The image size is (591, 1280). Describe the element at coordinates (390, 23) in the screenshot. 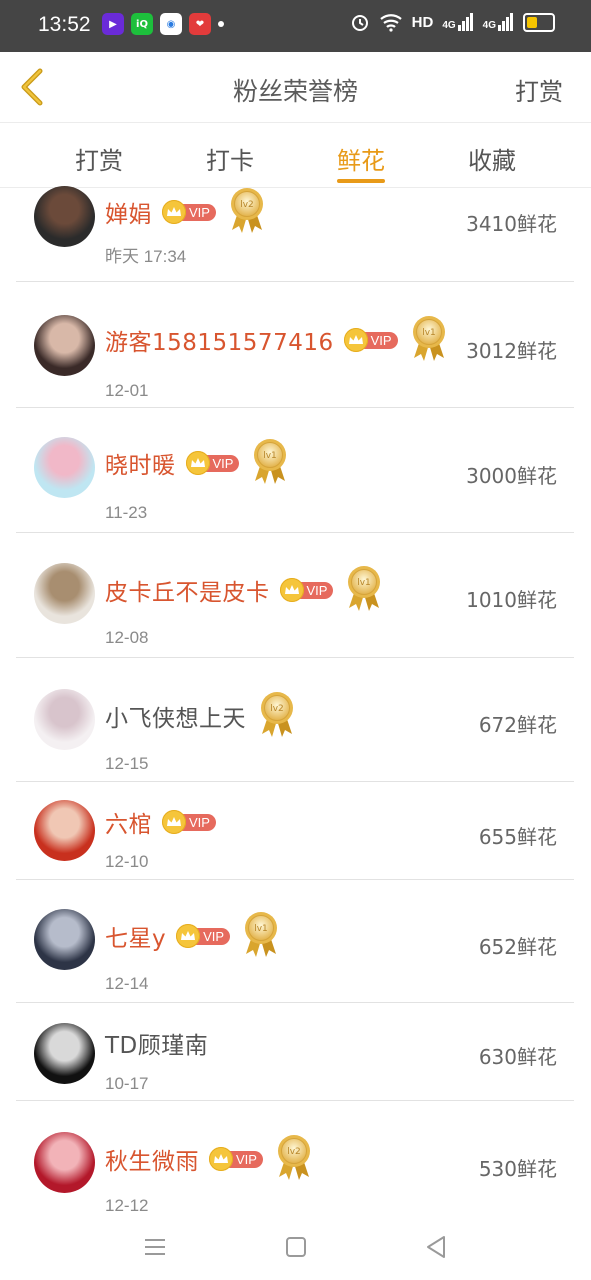

I see `wifi-icon` at that location.